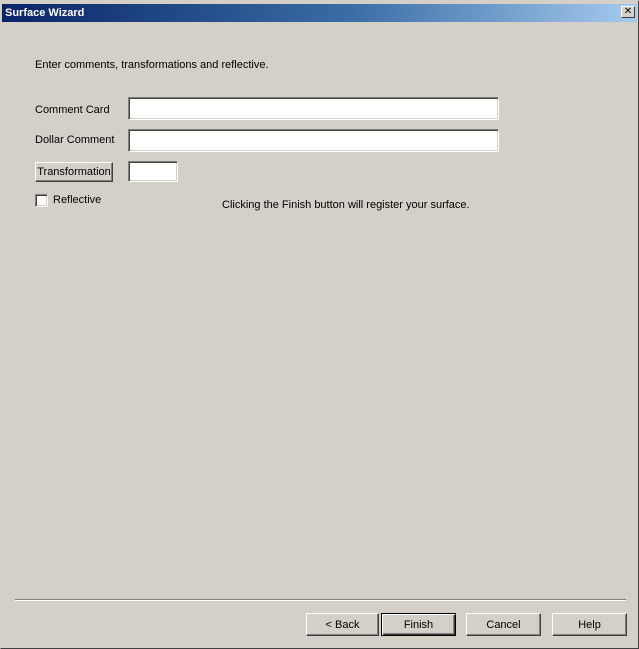  I want to click on help-button-label: Help, so click(589, 624).